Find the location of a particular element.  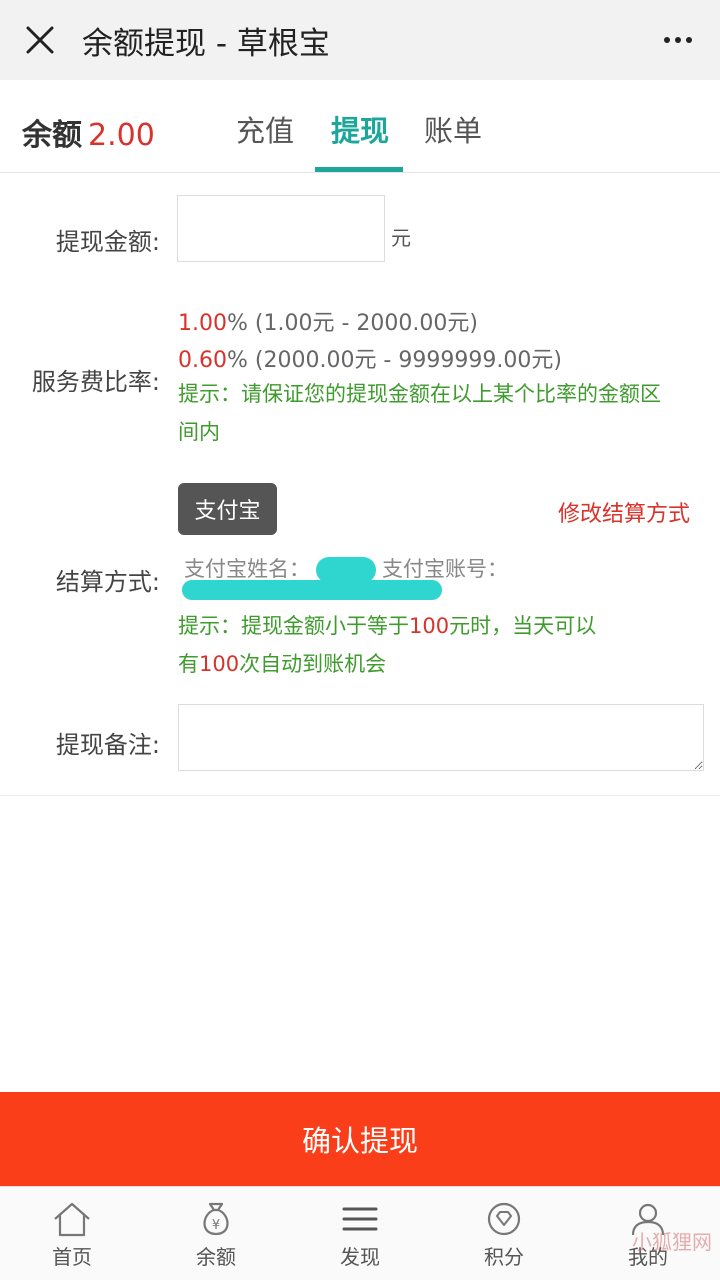

settlement-hint-count: 100 is located at coordinates (219, 664).